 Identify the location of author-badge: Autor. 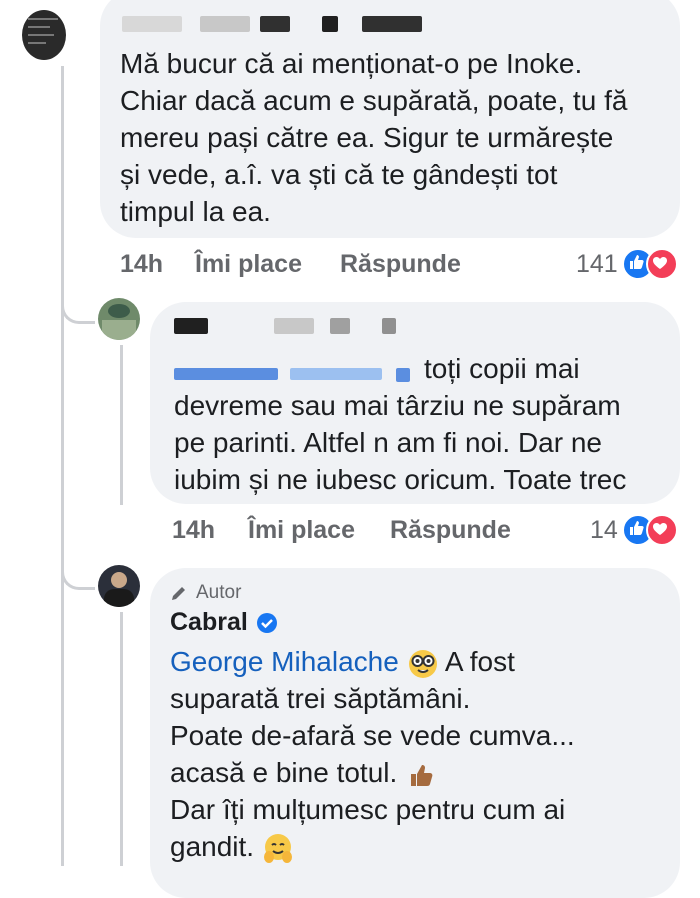
(205, 593).